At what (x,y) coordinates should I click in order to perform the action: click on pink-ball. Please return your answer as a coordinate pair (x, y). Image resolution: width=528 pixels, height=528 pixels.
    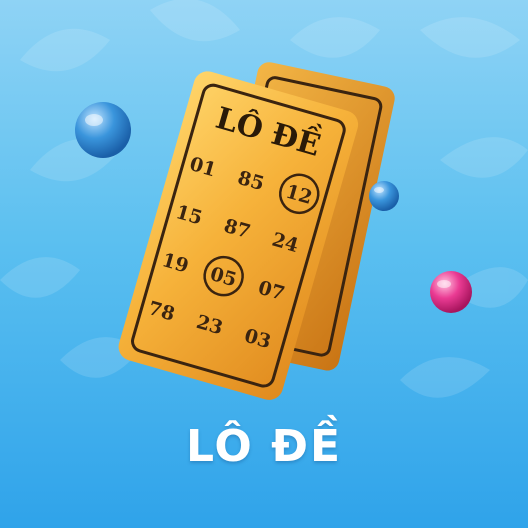
    Looking at the image, I should click on (451, 292).